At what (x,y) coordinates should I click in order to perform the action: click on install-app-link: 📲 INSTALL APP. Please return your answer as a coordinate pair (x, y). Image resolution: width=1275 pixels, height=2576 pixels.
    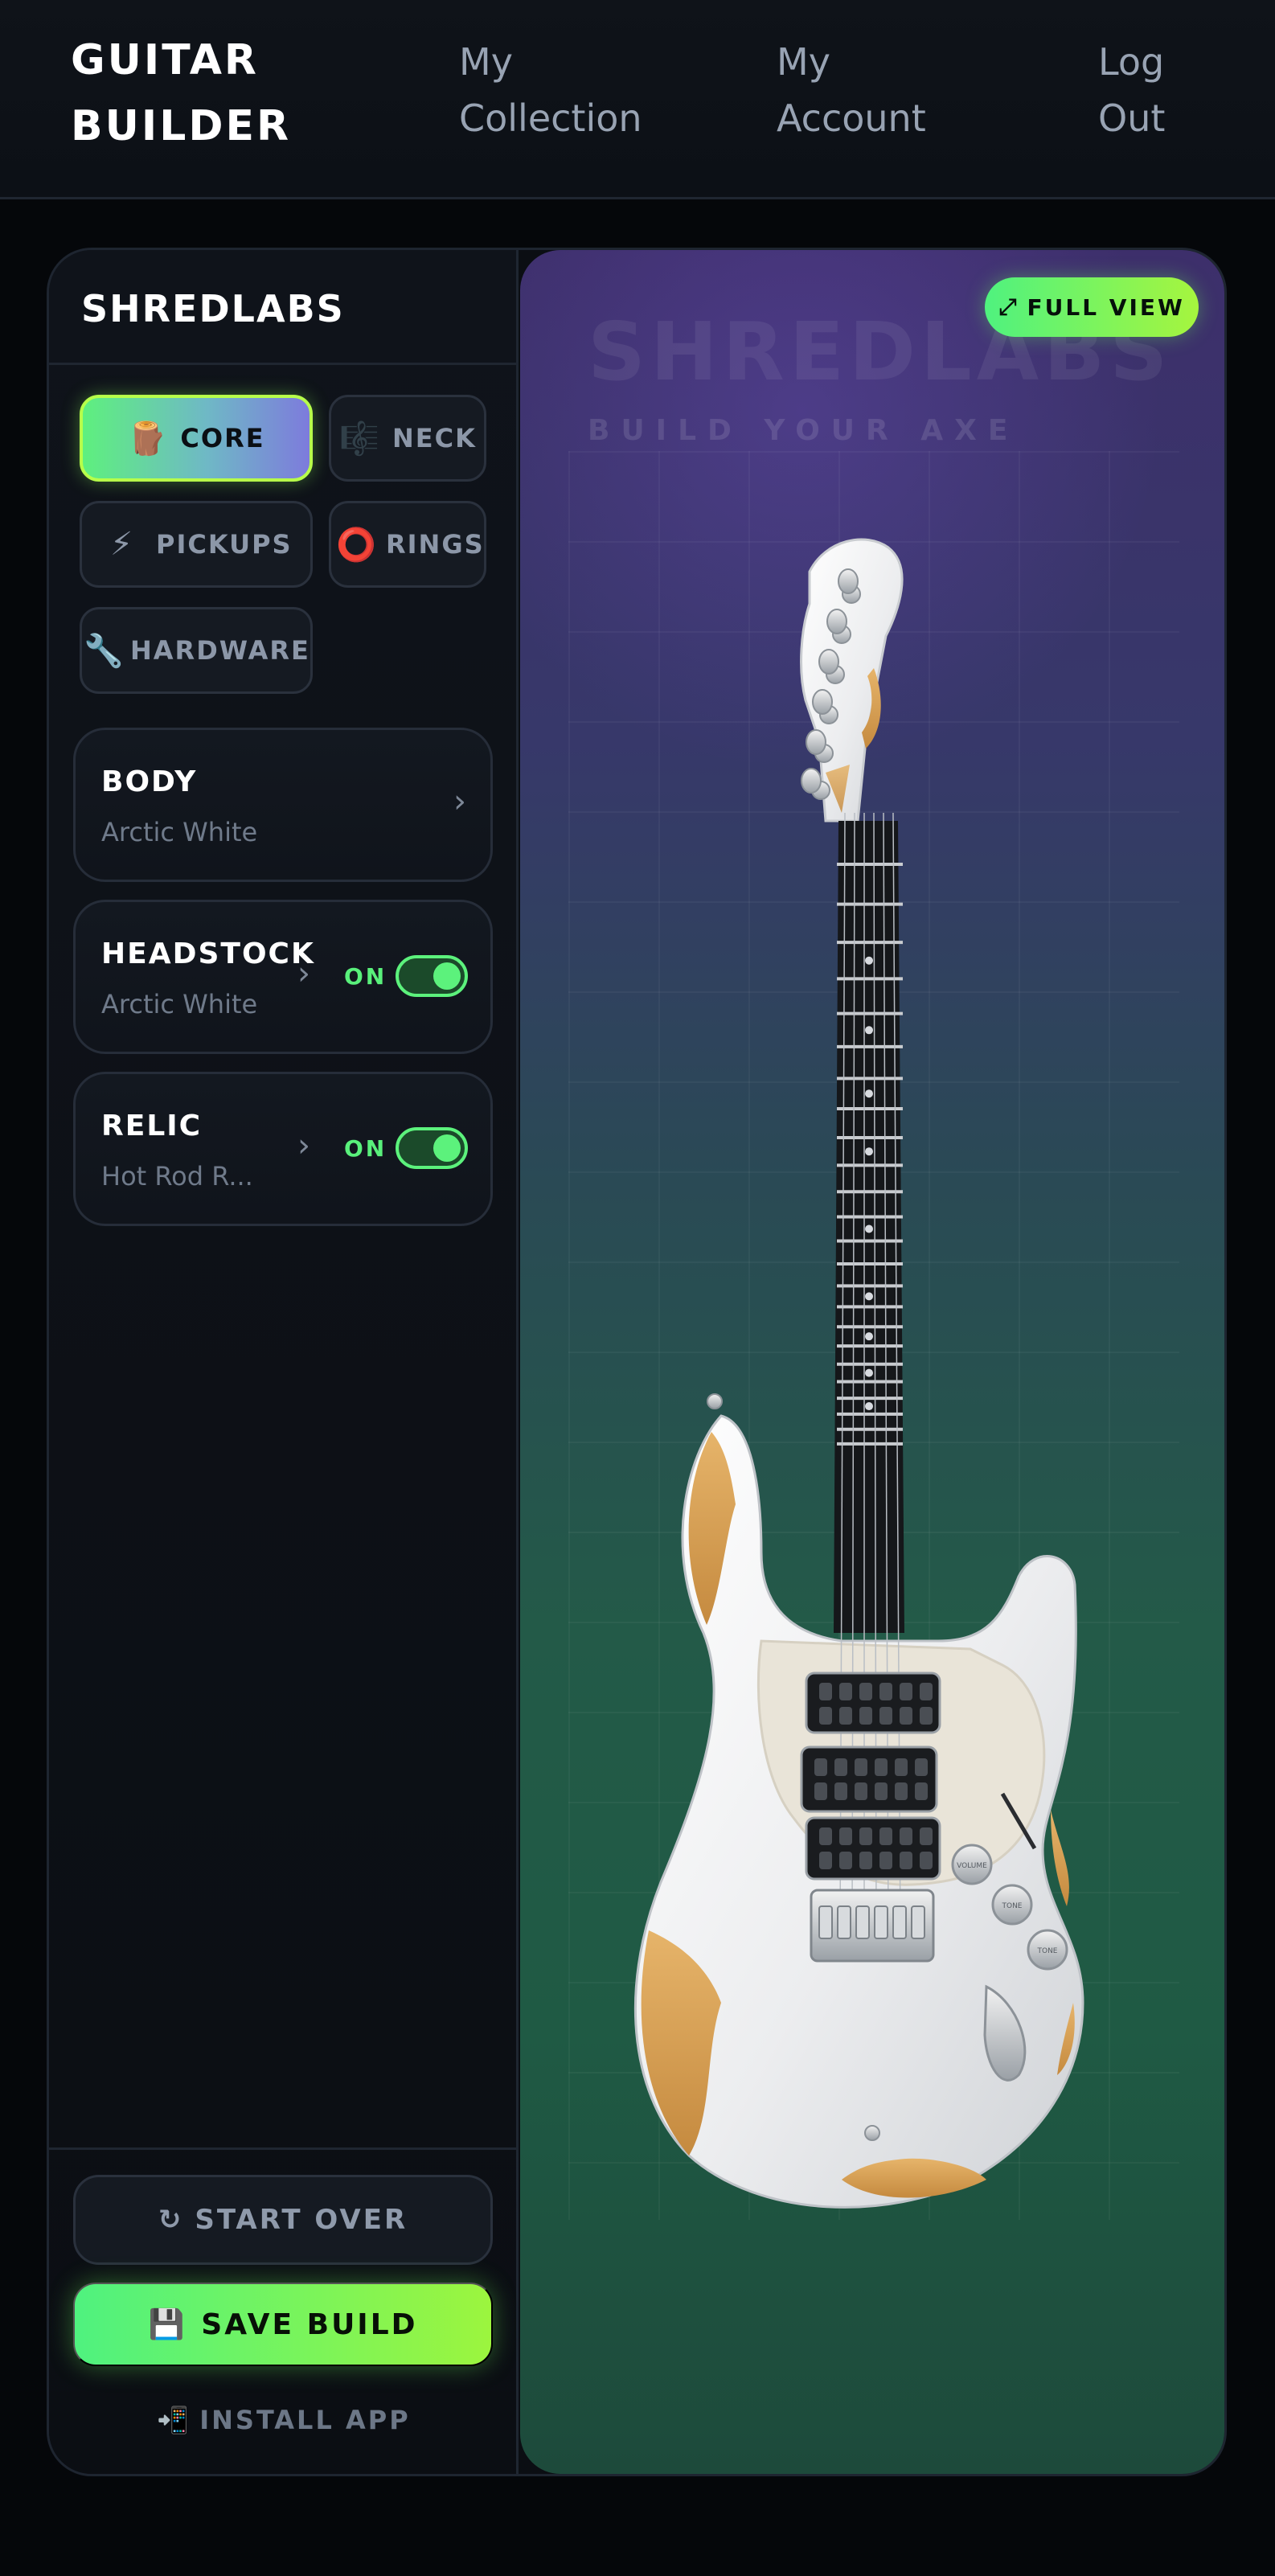
    Looking at the image, I should click on (284, 2420).